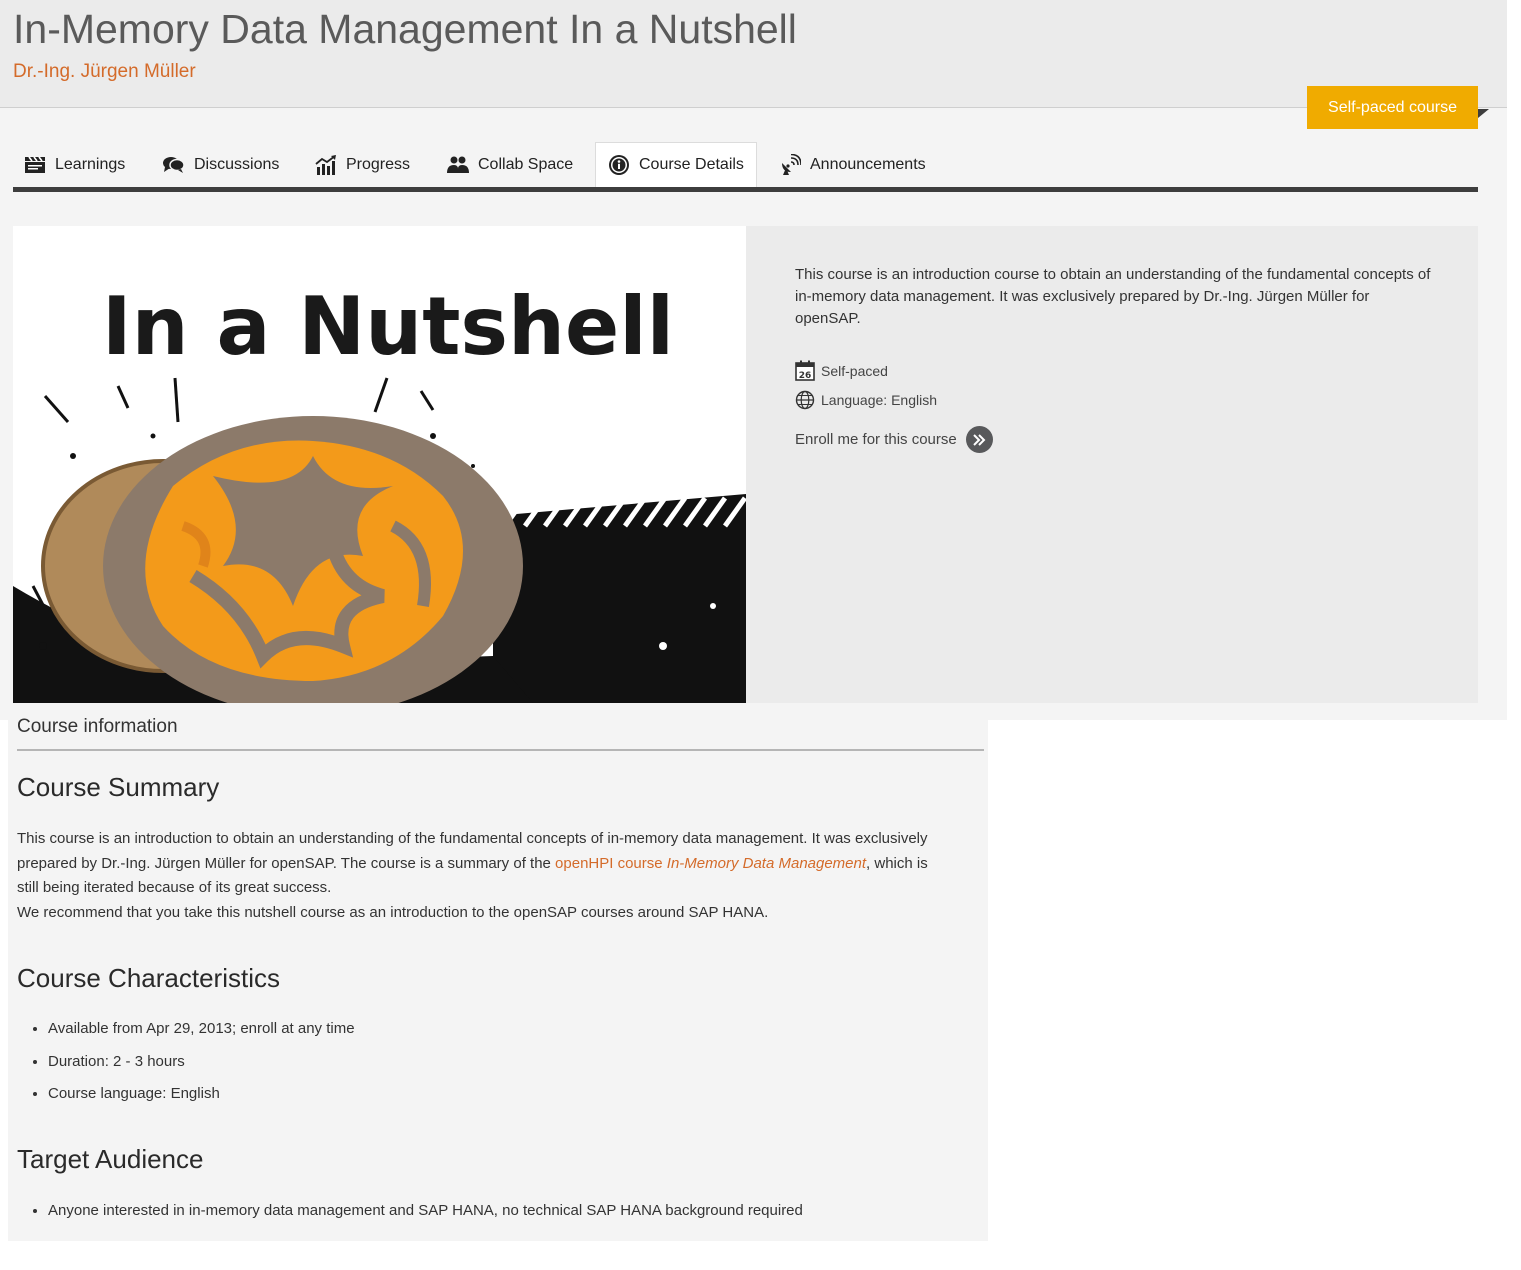  What do you see at coordinates (378, 164) in the screenshot?
I see `tab-label: Progress` at bounding box center [378, 164].